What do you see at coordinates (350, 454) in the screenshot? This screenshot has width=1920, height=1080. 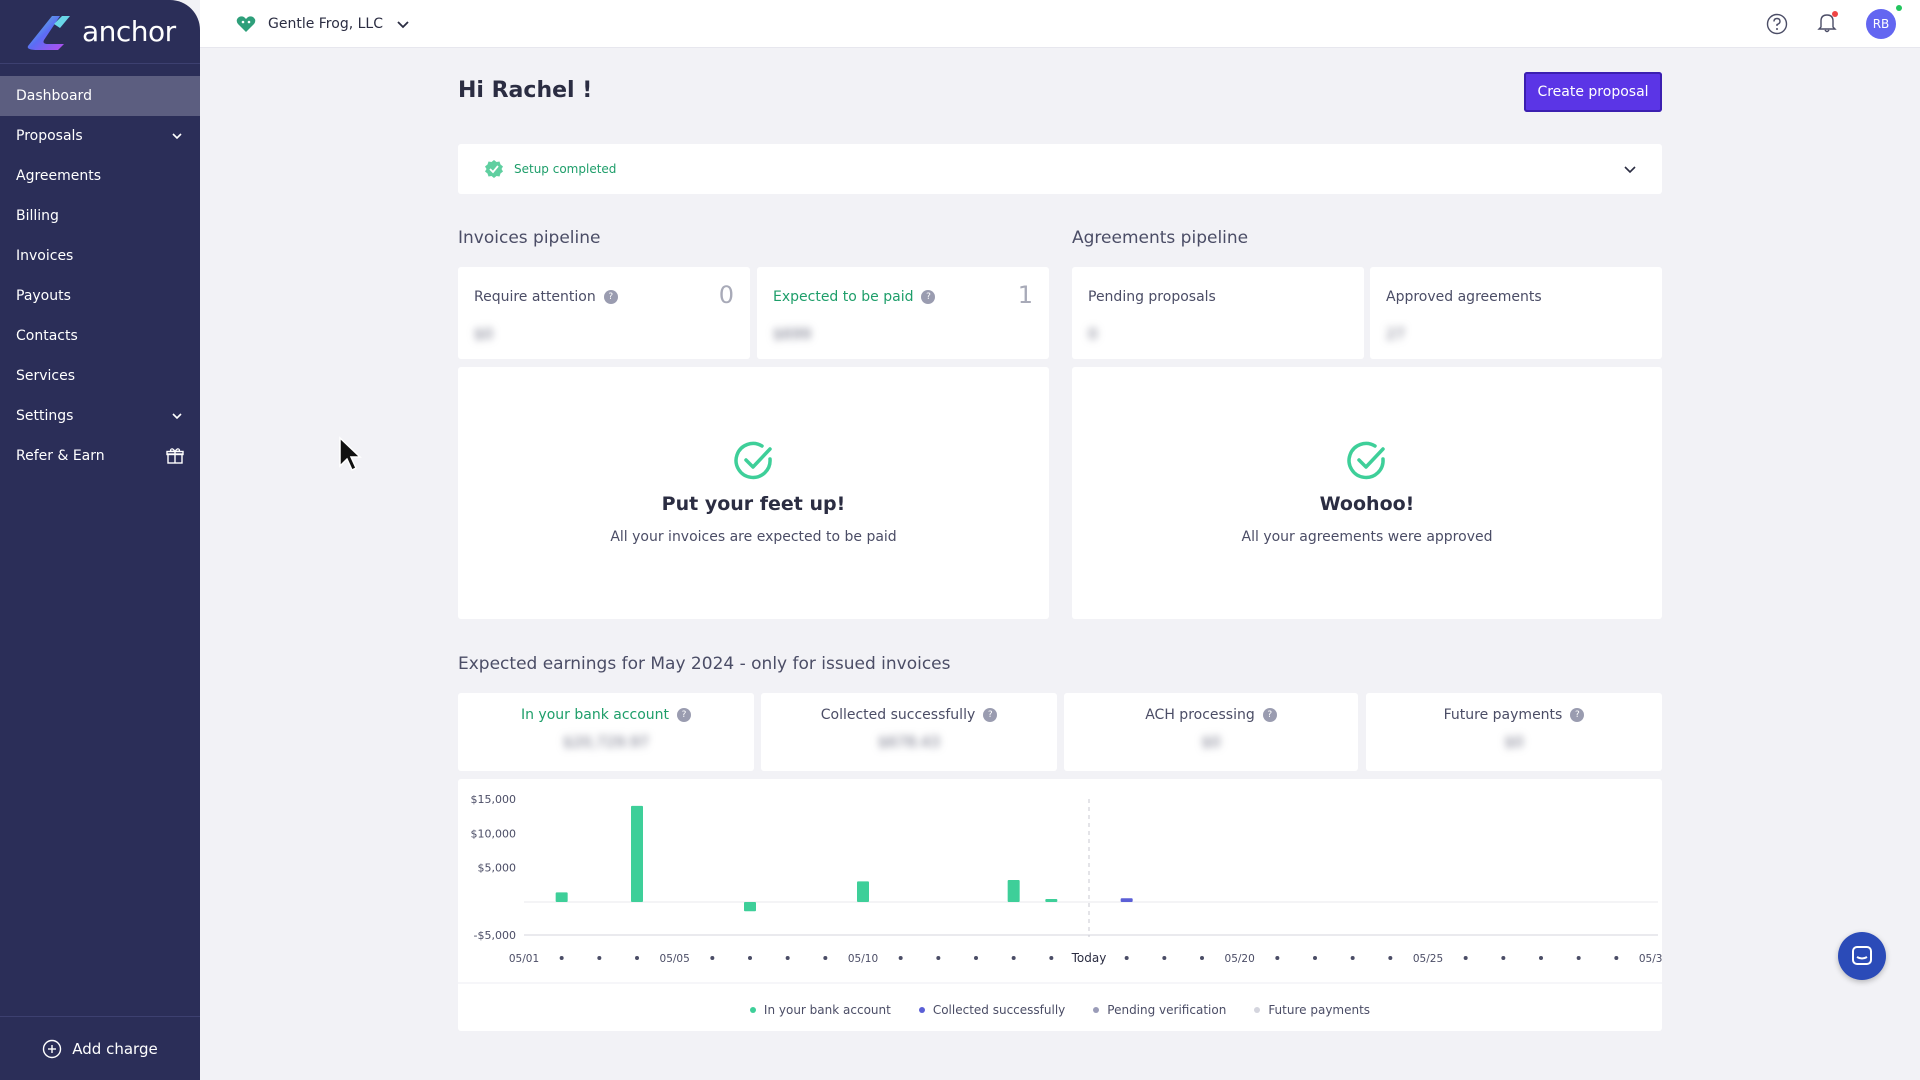 I see `mouse-cursor-icon` at bounding box center [350, 454].